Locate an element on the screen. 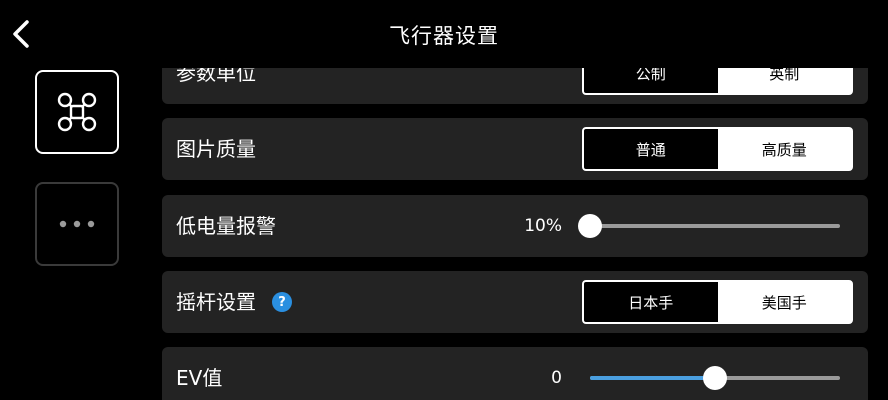 The height and width of the screenshot is (400, 888). stick-mode-option-usa: 美国手 is located at coordinates (784, 302).